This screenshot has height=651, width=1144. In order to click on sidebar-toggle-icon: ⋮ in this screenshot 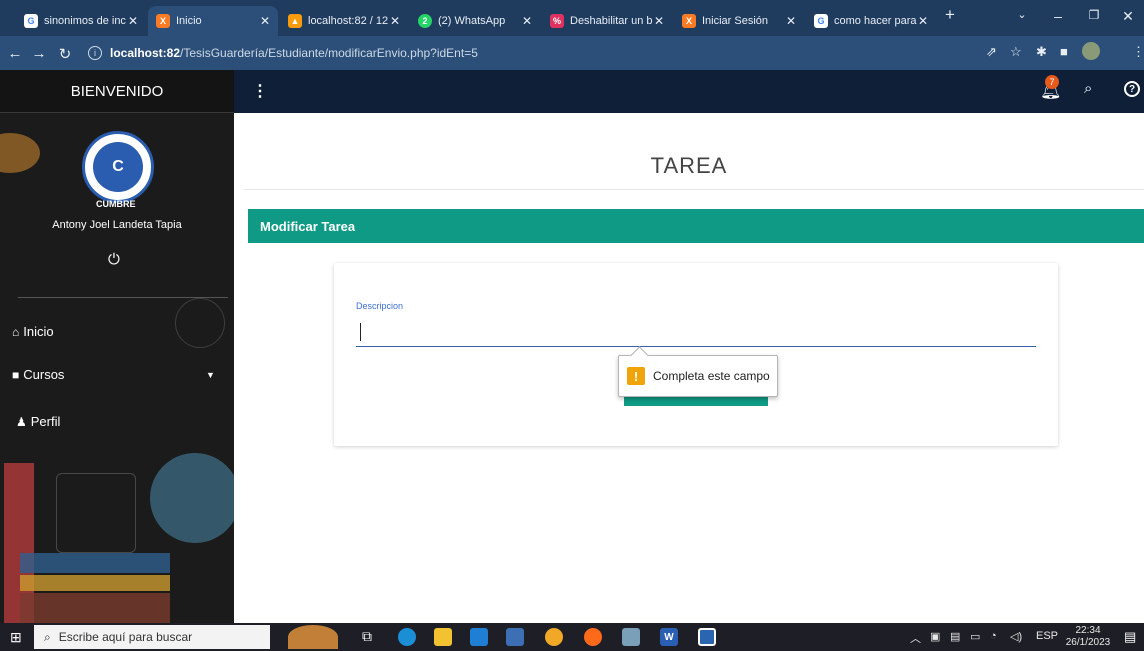, I will do `click(260, 91)`.